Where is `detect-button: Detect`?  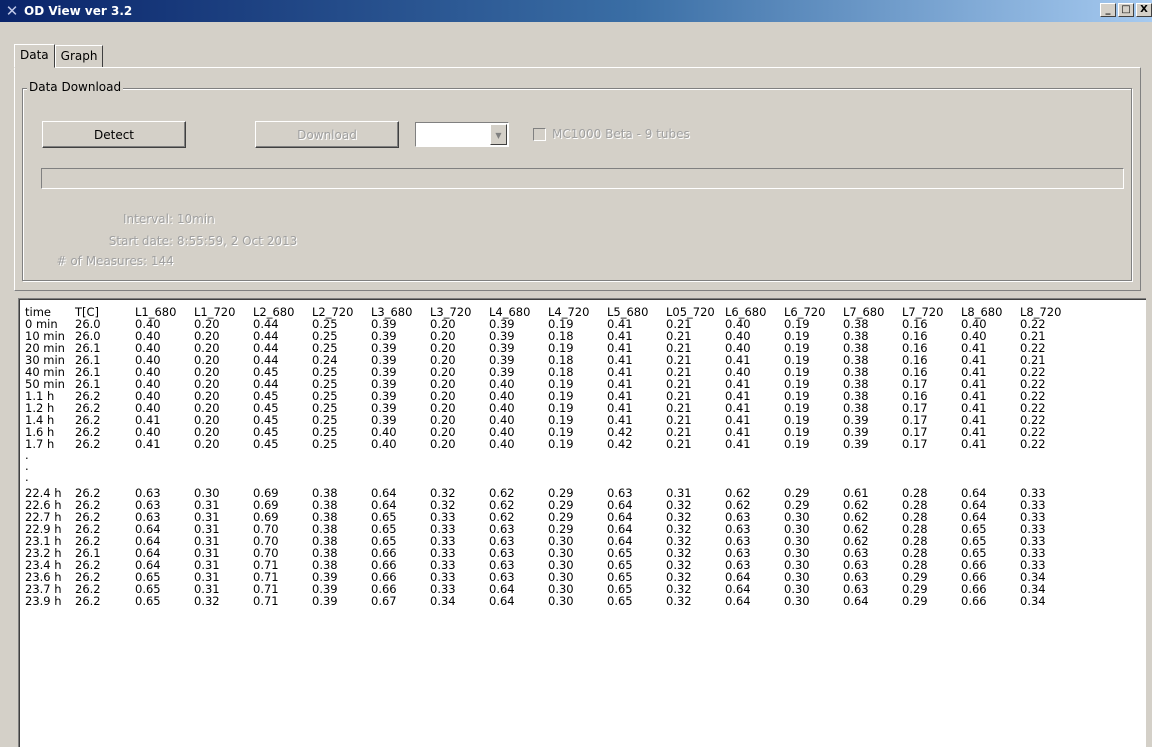
detect-button: Detect is located at coordinates (114, 134).